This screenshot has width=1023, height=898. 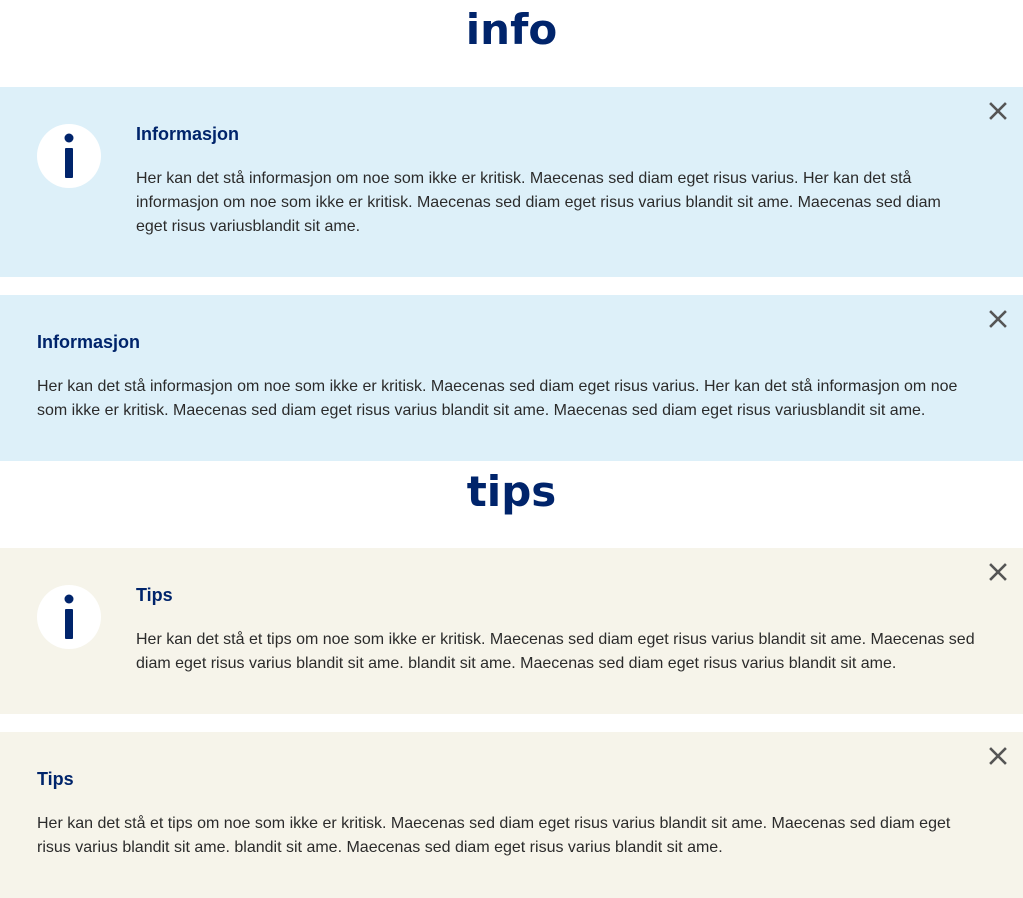 I want to click on section-heading-info: info, so click(x=511, y=29).